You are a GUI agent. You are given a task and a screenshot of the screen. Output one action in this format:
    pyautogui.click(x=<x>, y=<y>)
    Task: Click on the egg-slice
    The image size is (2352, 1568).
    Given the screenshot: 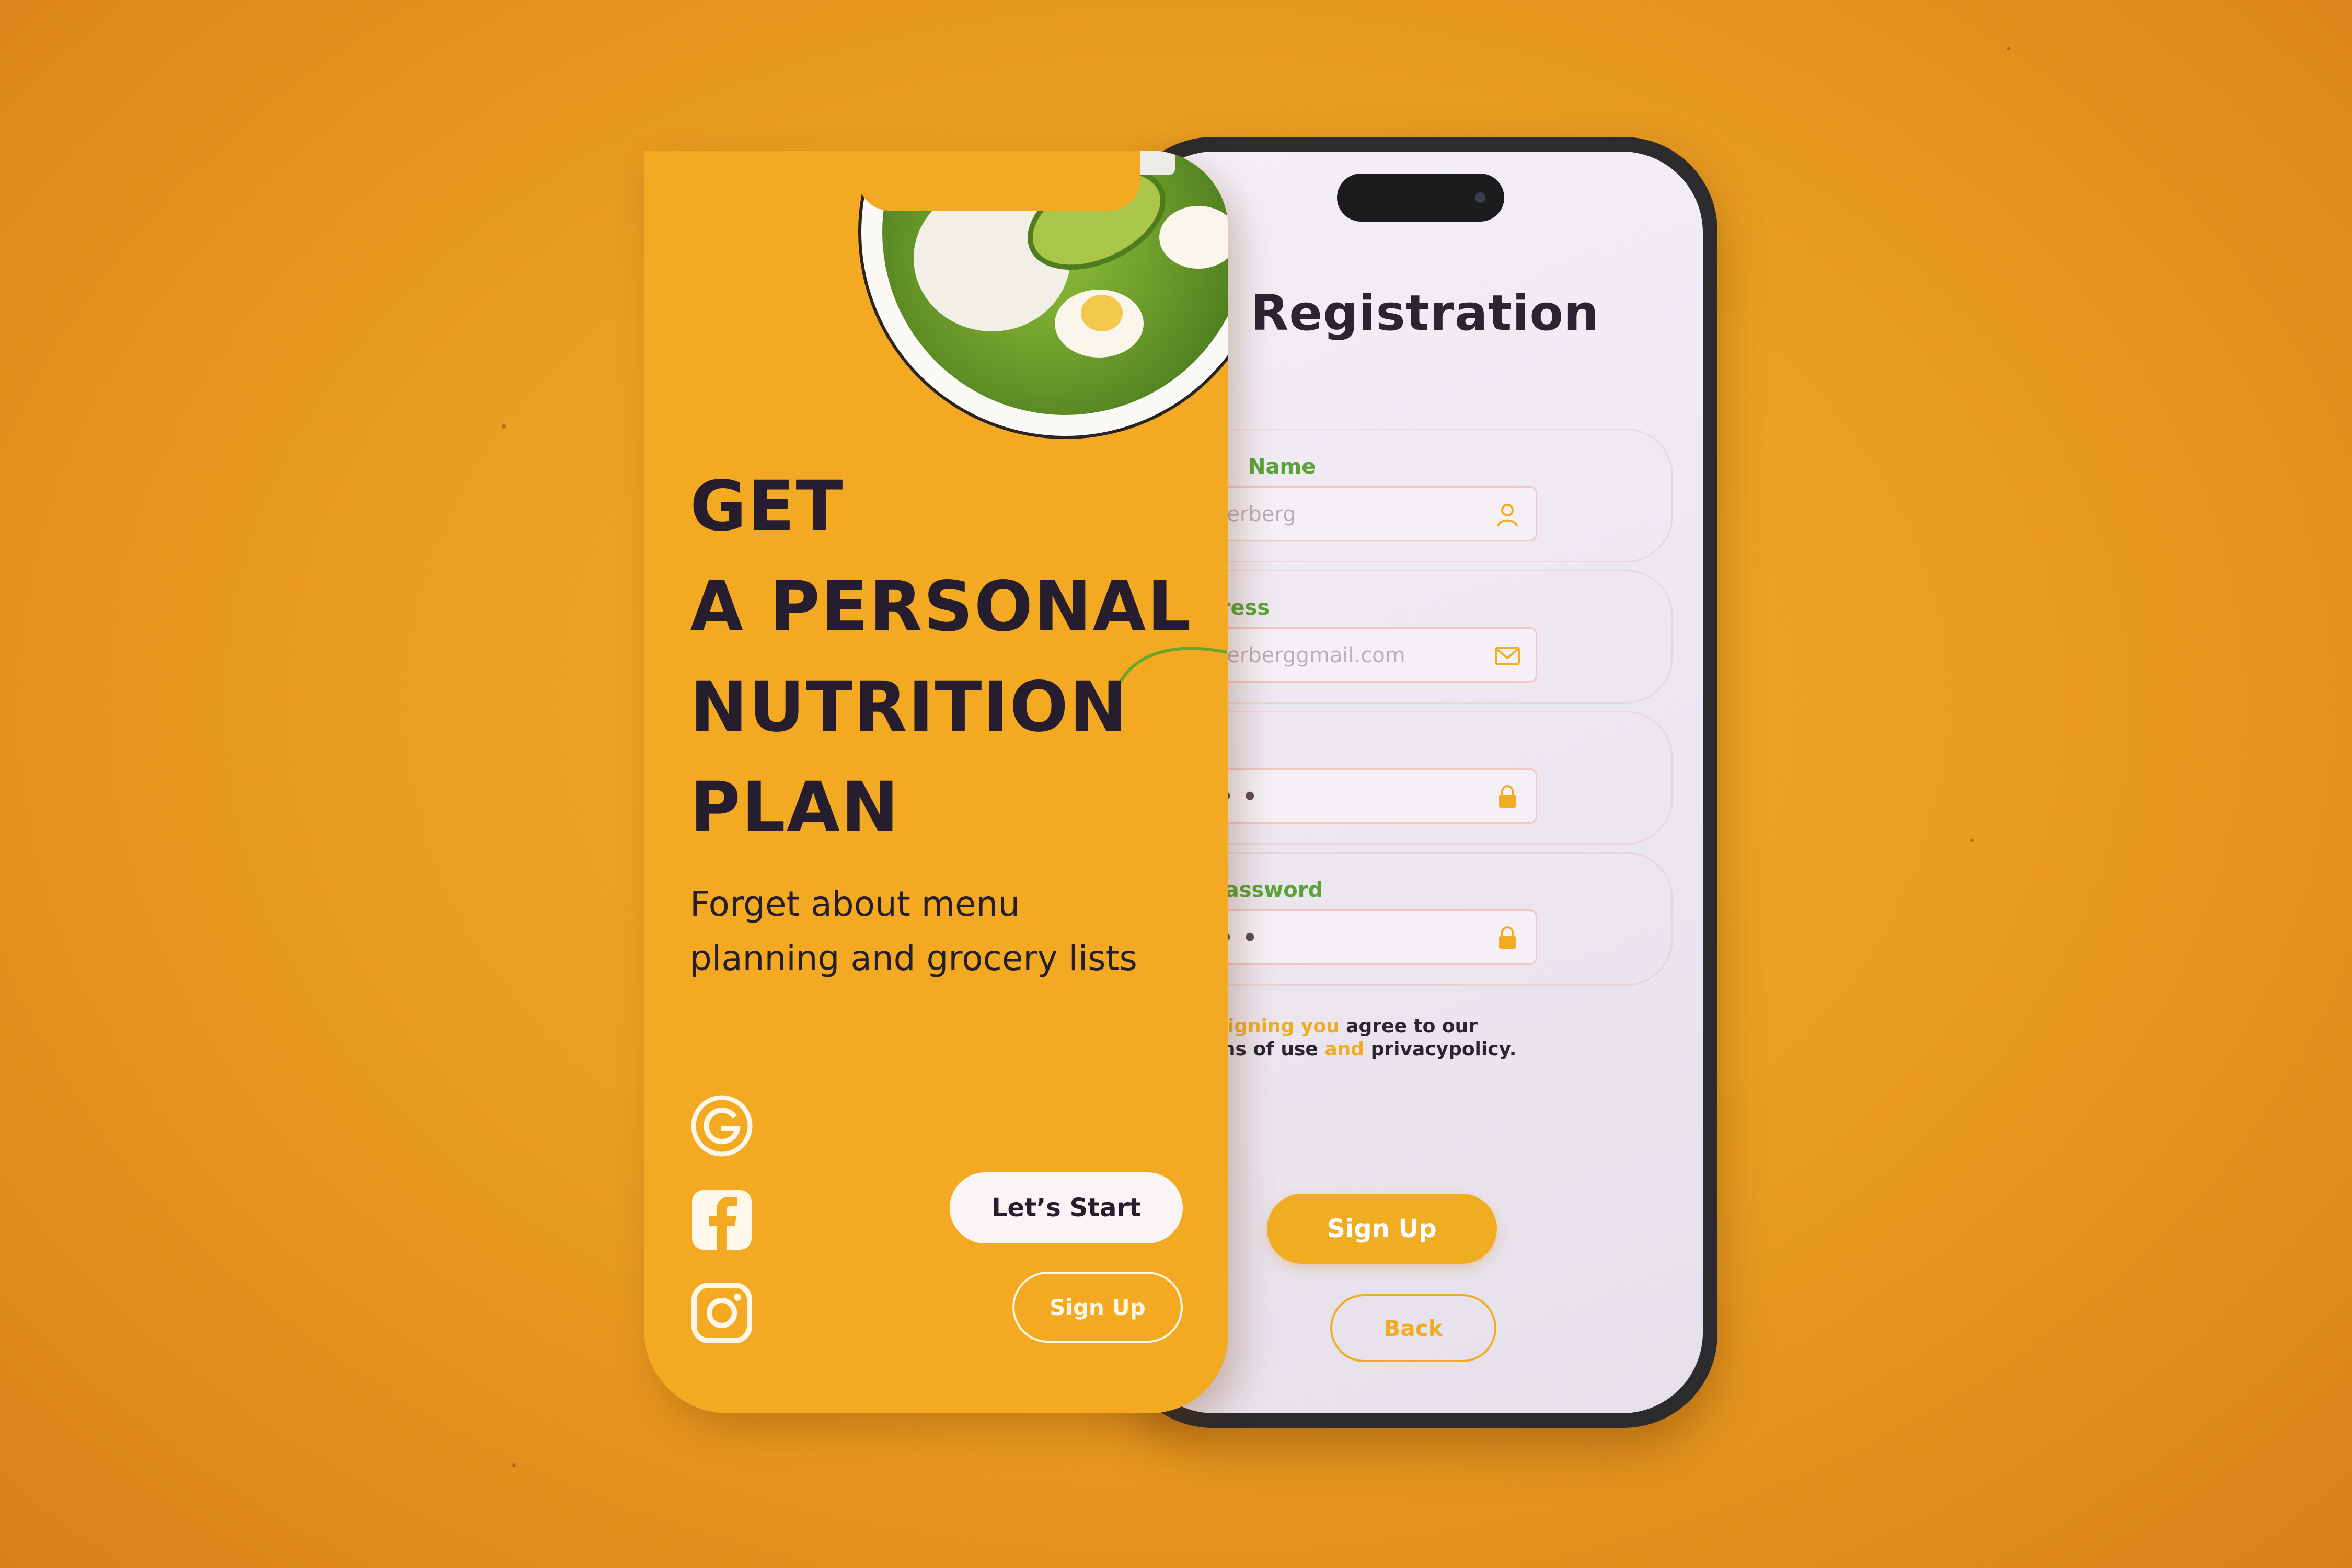 What is the action you would take?
    pyautogui.click(x=1193, y=237)
    